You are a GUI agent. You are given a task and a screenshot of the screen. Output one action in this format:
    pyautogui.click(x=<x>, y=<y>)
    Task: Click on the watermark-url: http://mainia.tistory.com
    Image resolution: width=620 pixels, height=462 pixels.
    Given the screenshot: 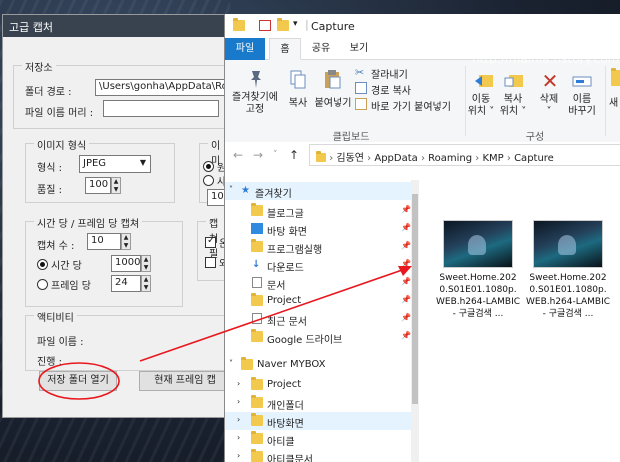 What is the action you would take?
    pyautogui.click(x=546, y=59)
    